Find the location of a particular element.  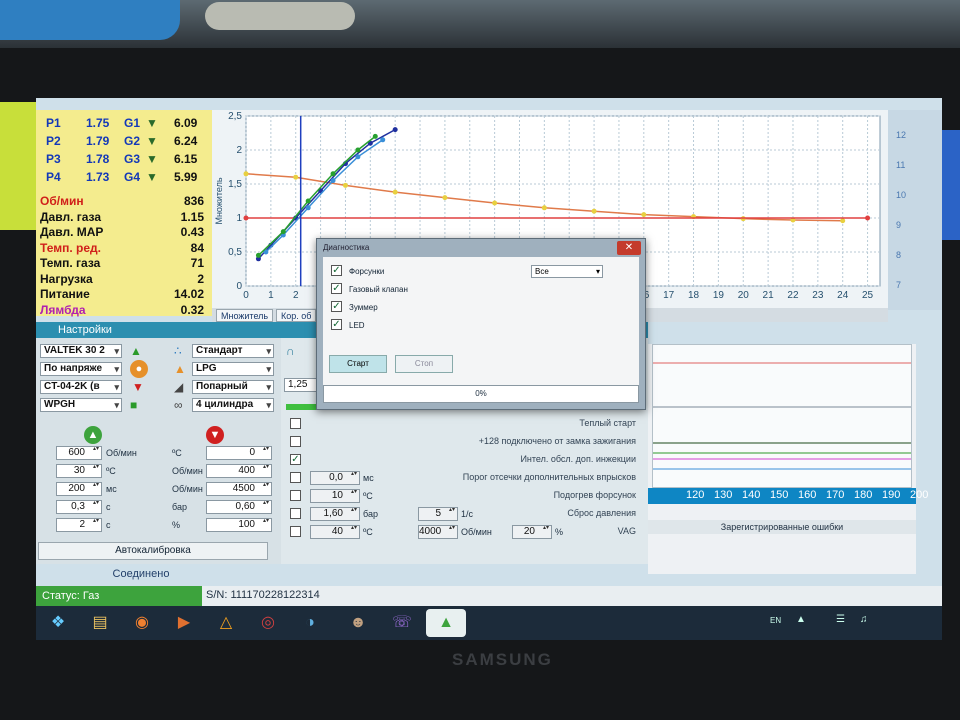

user-avatar-icon: ☻ is located at coordinates (358, 623).